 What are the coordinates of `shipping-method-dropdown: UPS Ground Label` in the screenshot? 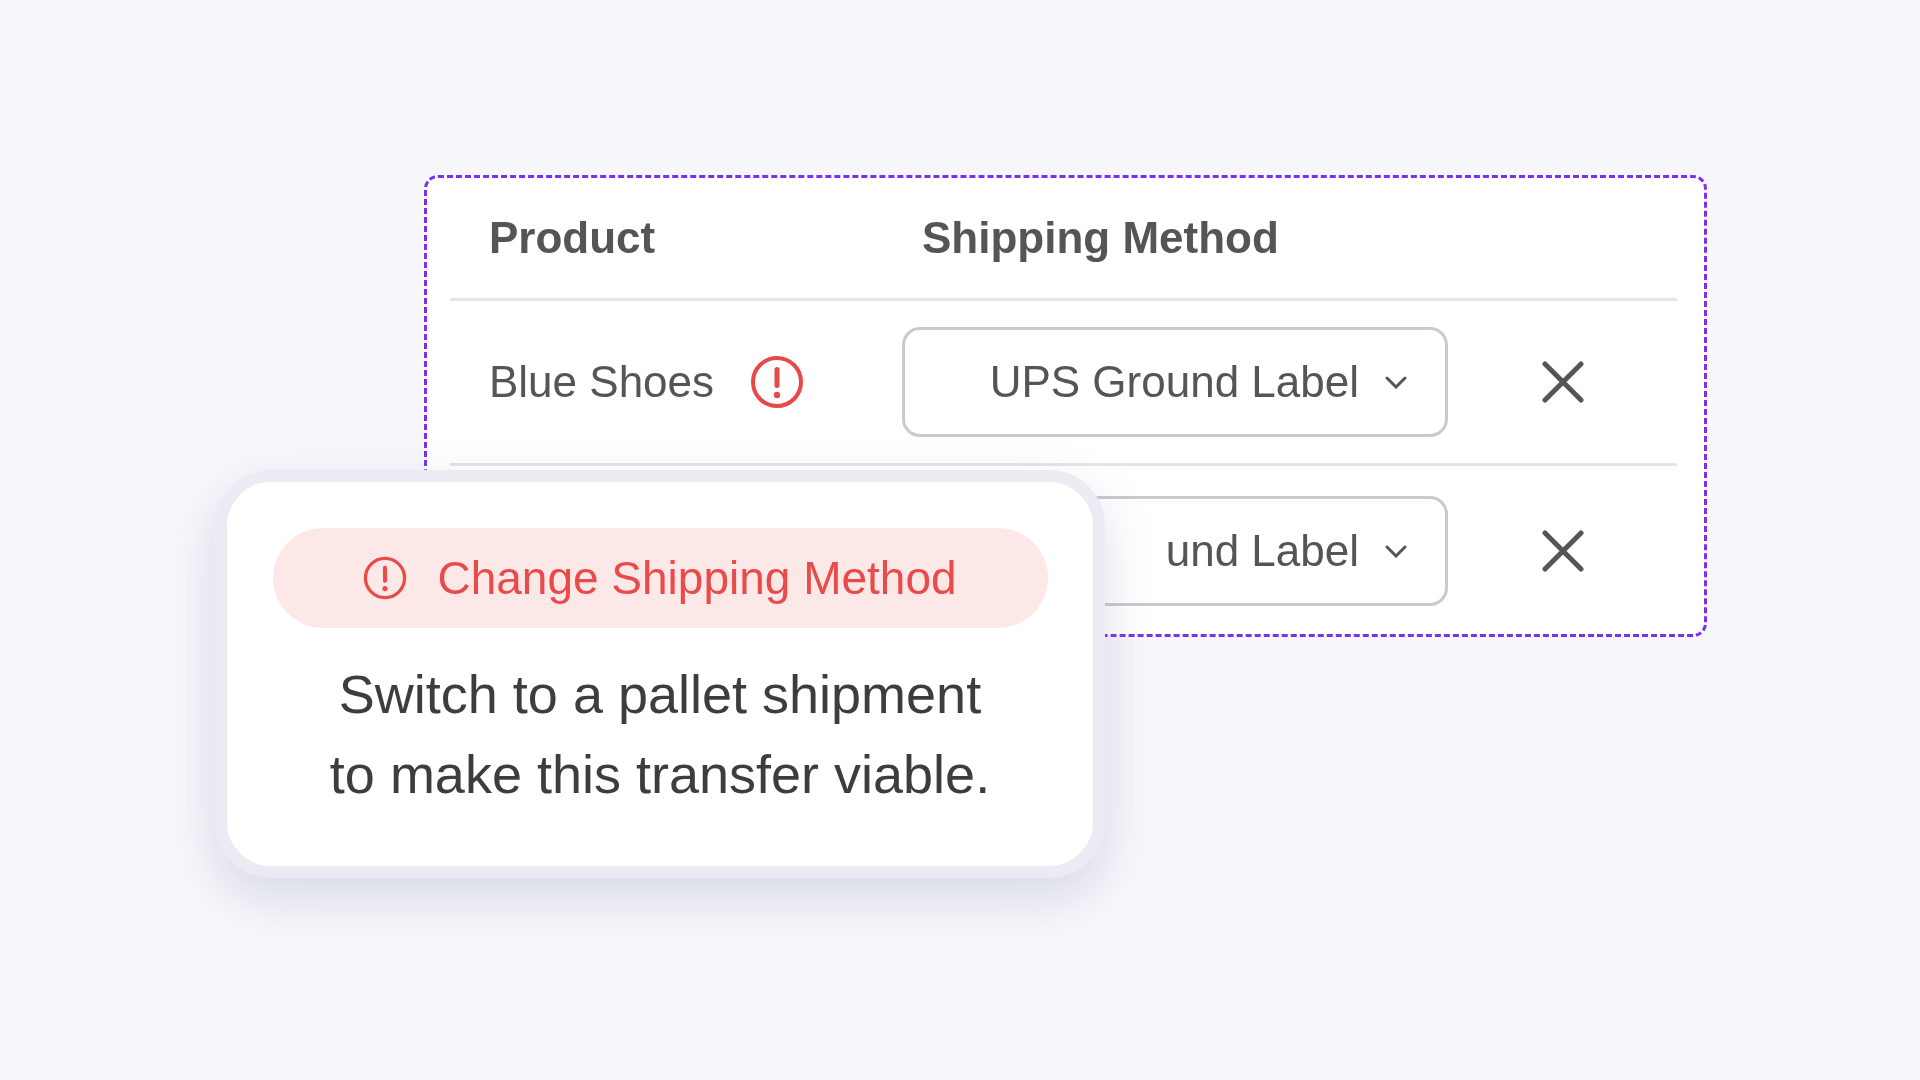 It's located at (1175, 382).